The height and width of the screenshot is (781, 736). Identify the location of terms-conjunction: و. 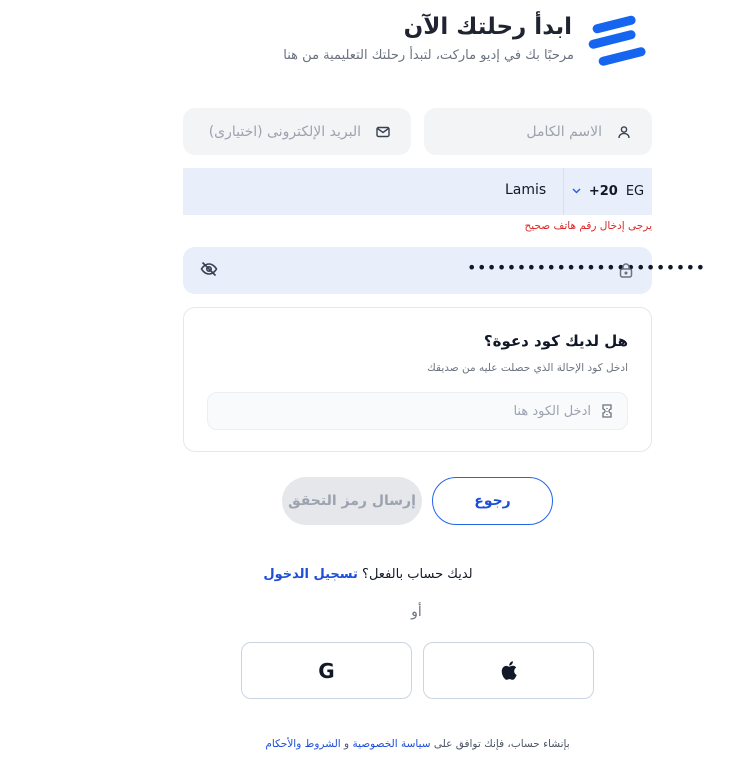
(347, 744).